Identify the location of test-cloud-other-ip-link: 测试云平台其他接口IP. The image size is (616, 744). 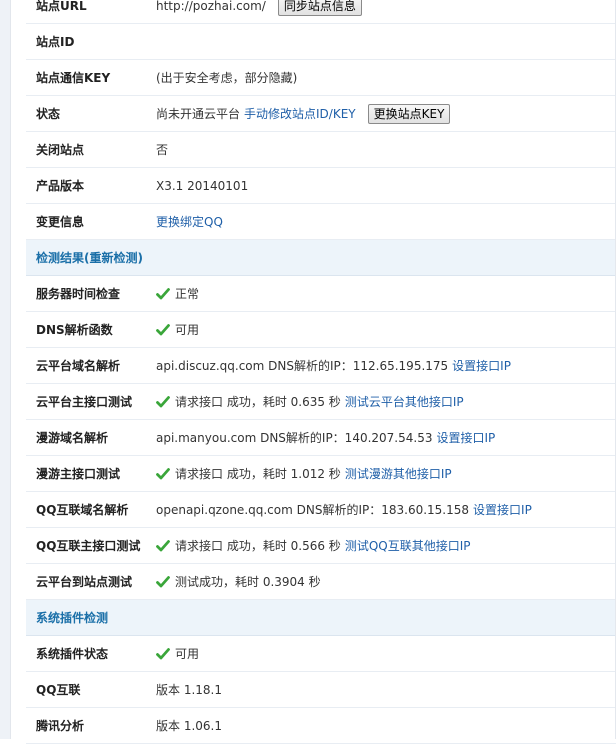
(404, 401).